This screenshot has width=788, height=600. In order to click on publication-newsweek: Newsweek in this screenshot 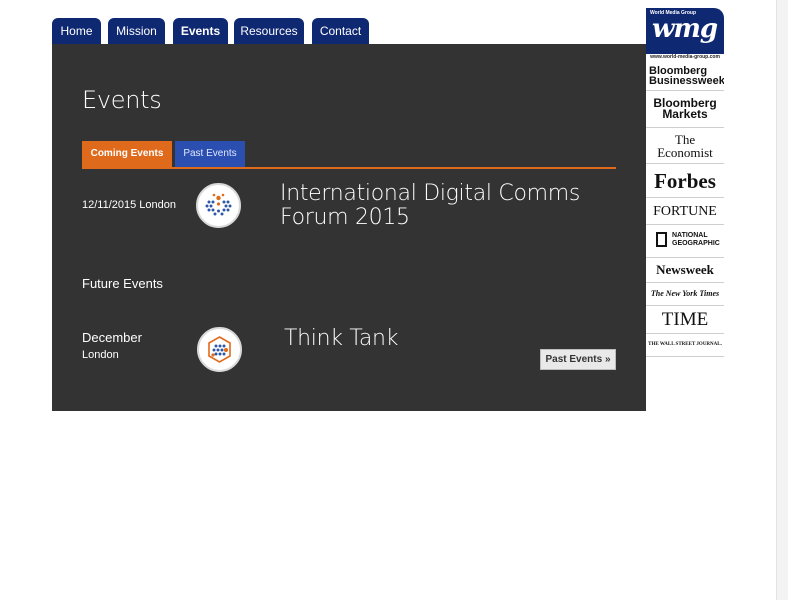, I will do `click(685, 271)`.